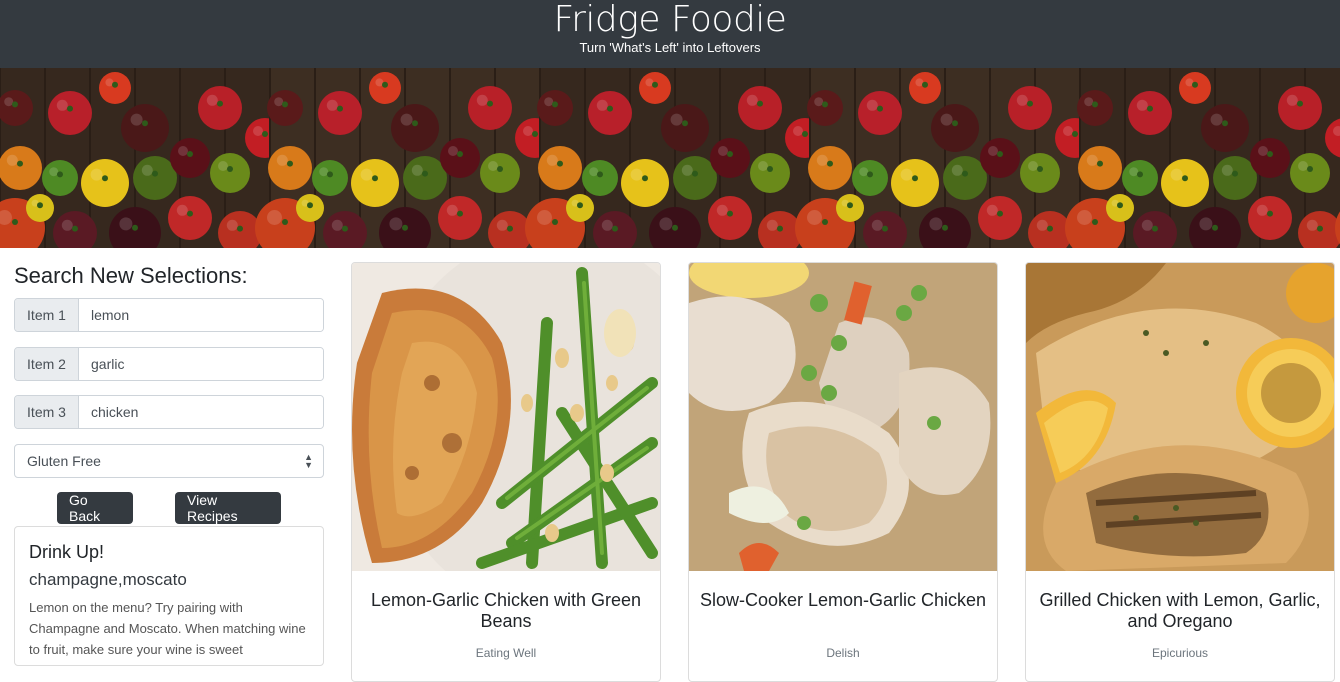 This screenshot has width=1340, height=682. I want to click on item-2-group: Item 2, so click(169, 364).